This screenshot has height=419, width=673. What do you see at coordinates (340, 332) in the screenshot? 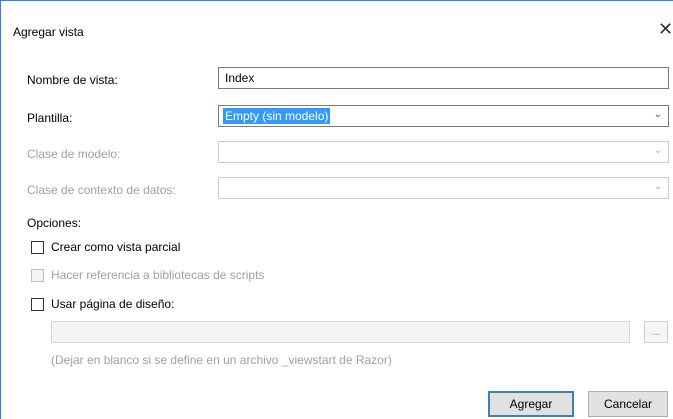
I see `layout-path-input` at bounding box center [340, 332].